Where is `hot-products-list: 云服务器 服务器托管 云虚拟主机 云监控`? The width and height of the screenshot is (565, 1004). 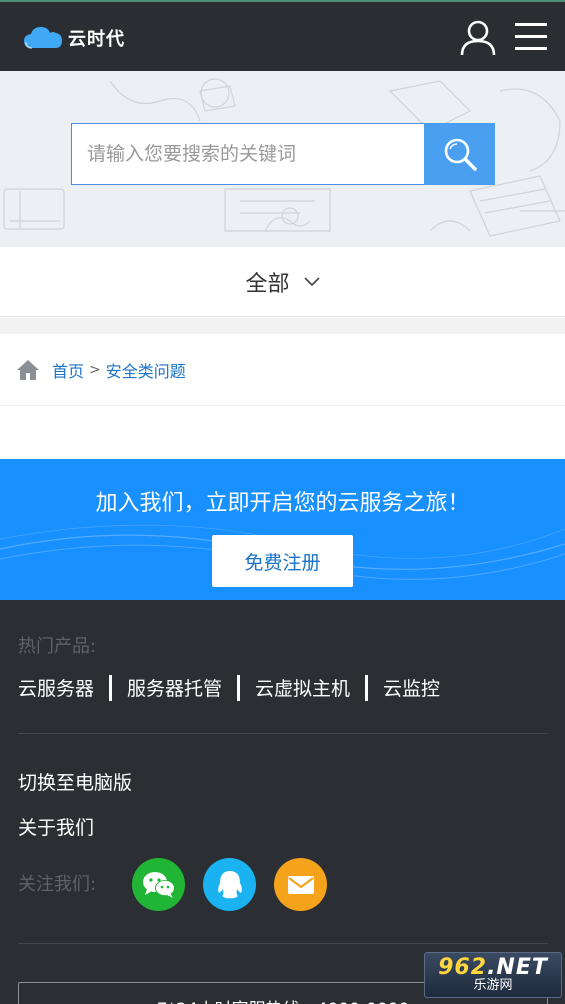 hot-products-list: 云服务器 服务器托管 云虚拟主机 云监控 is located at coordinates (229, 687).